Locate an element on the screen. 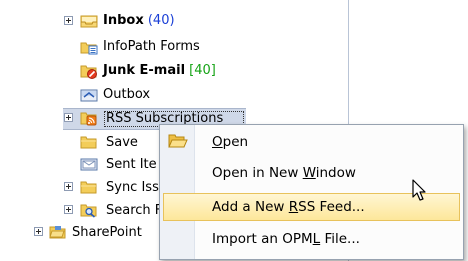 The height and width of the screenshot is (261, 468). folder-save: Save is located at coordinates (122, 143).